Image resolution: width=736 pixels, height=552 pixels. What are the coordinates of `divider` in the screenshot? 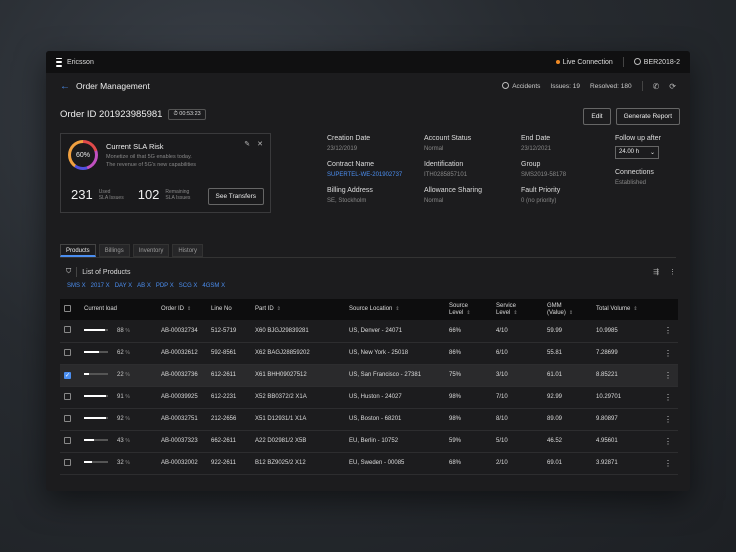 It's located at (642, 86).